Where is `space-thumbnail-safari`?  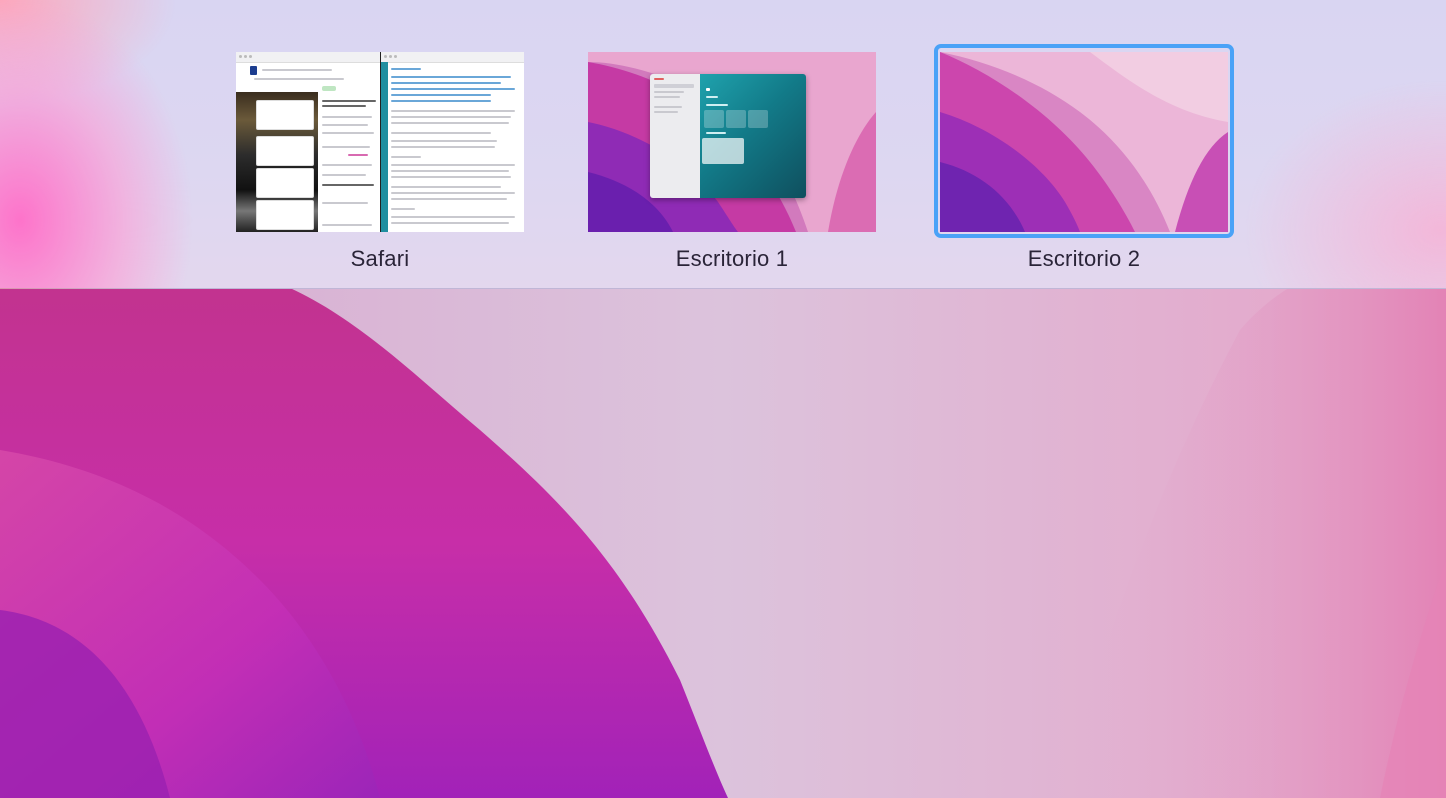
space-thumbnail-safari is located at coordinates (380, 142).